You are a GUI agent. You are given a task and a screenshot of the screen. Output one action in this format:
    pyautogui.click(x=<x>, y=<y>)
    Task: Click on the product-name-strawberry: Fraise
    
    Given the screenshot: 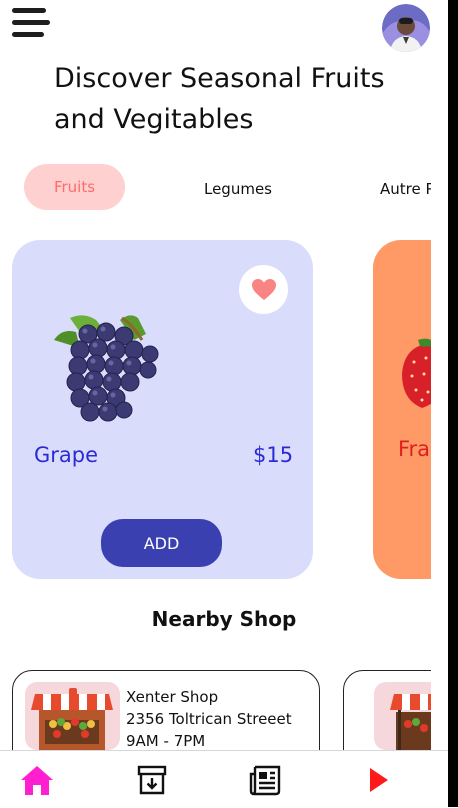 What is the action you would take?
    pyautogui.click(x=414, y=449)
    